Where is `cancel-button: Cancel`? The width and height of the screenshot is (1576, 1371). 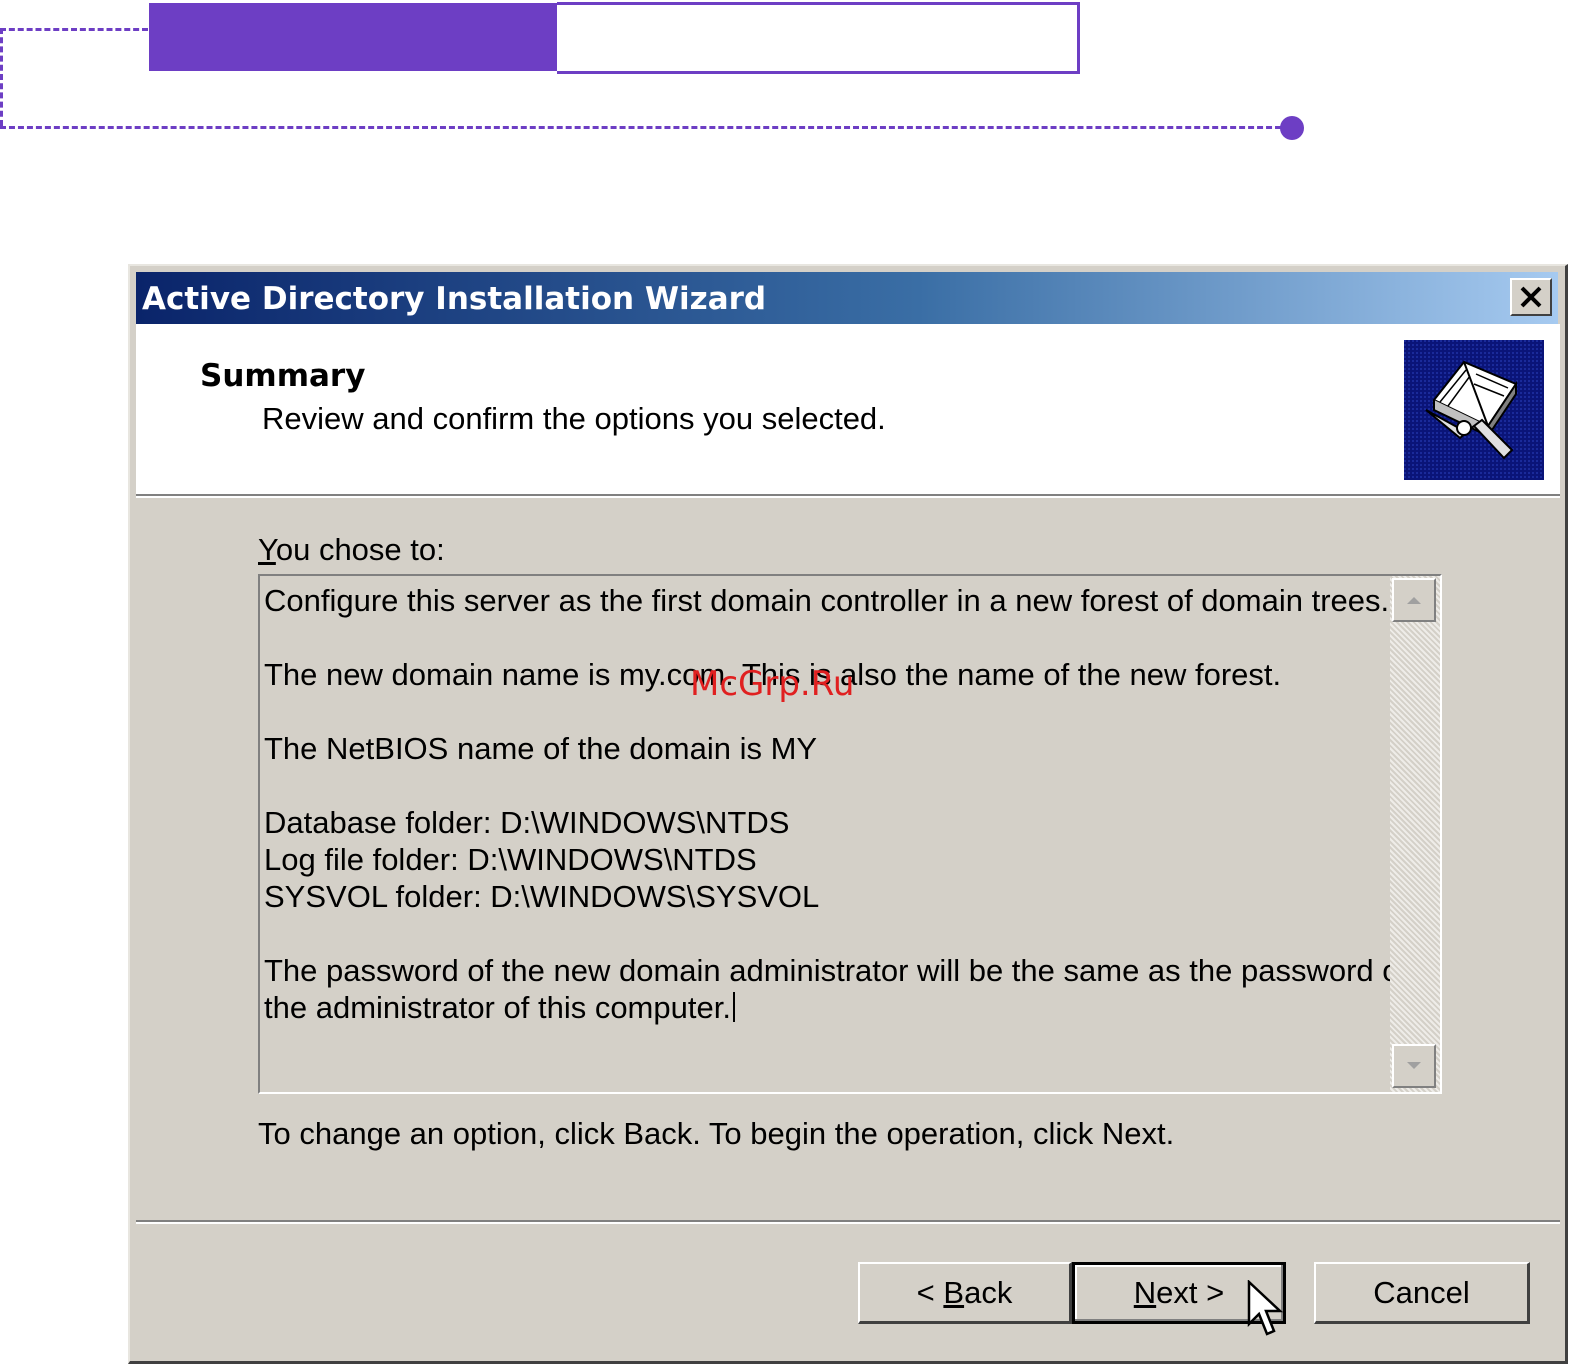 cancel-button: Cancel is located at coordinates (1422, 1293).